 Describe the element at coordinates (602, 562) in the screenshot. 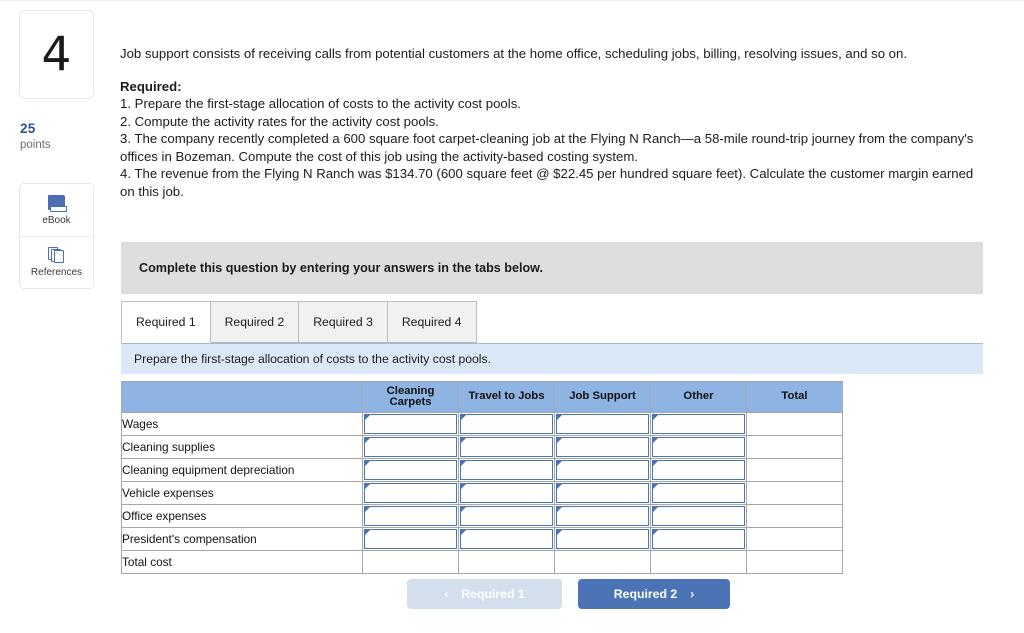

I see `cell-total-cost-job-support` at that location.